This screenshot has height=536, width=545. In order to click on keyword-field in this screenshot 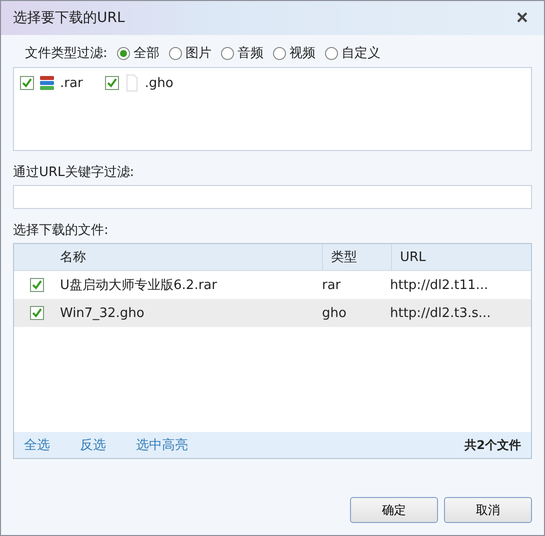, I will do `click(272, 197)`.